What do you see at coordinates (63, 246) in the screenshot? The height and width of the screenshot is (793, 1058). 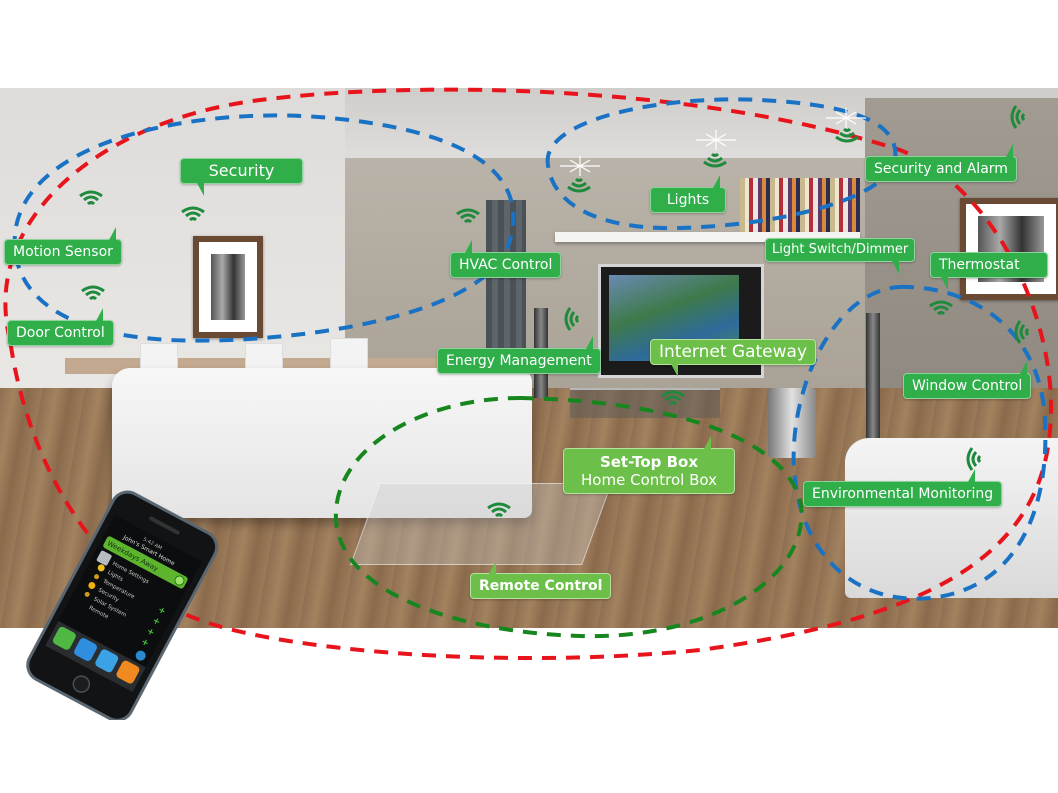 I see `label-motion-sensor: Motion Sensor` at bounding box center [63, 246].